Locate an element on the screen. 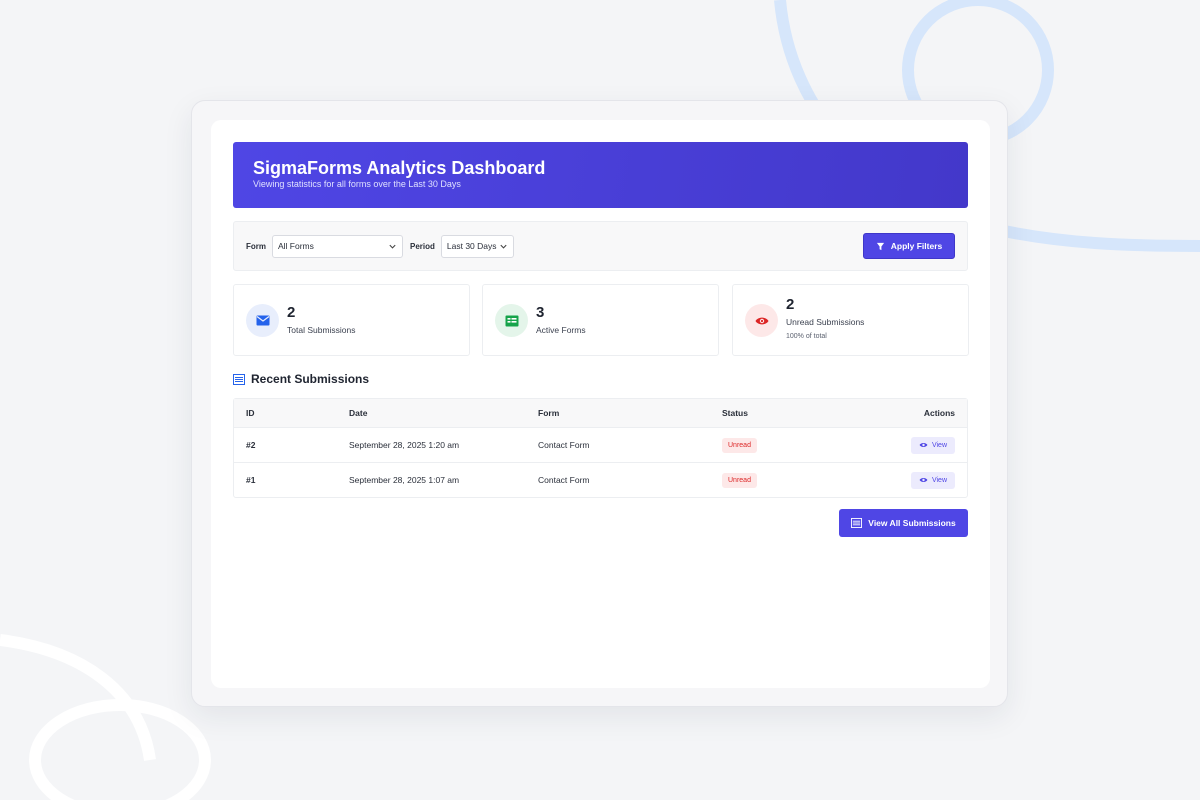  view-all-label: View All Submissions is located at coordinates (912, 523).